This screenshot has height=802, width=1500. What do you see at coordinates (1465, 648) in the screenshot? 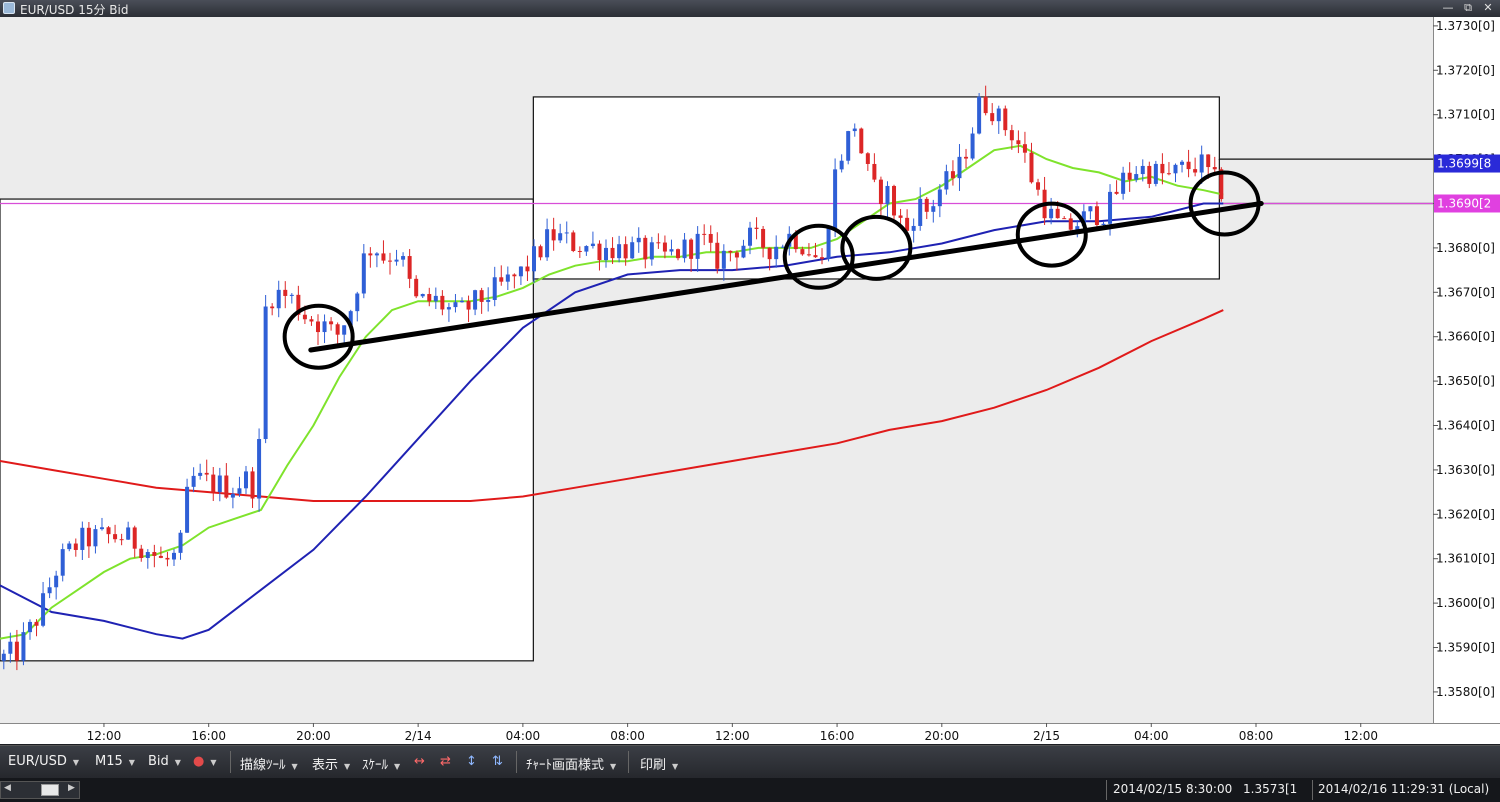
I see `y-tick-label: 1.3590[0]` at bounding box center [1465, 648].